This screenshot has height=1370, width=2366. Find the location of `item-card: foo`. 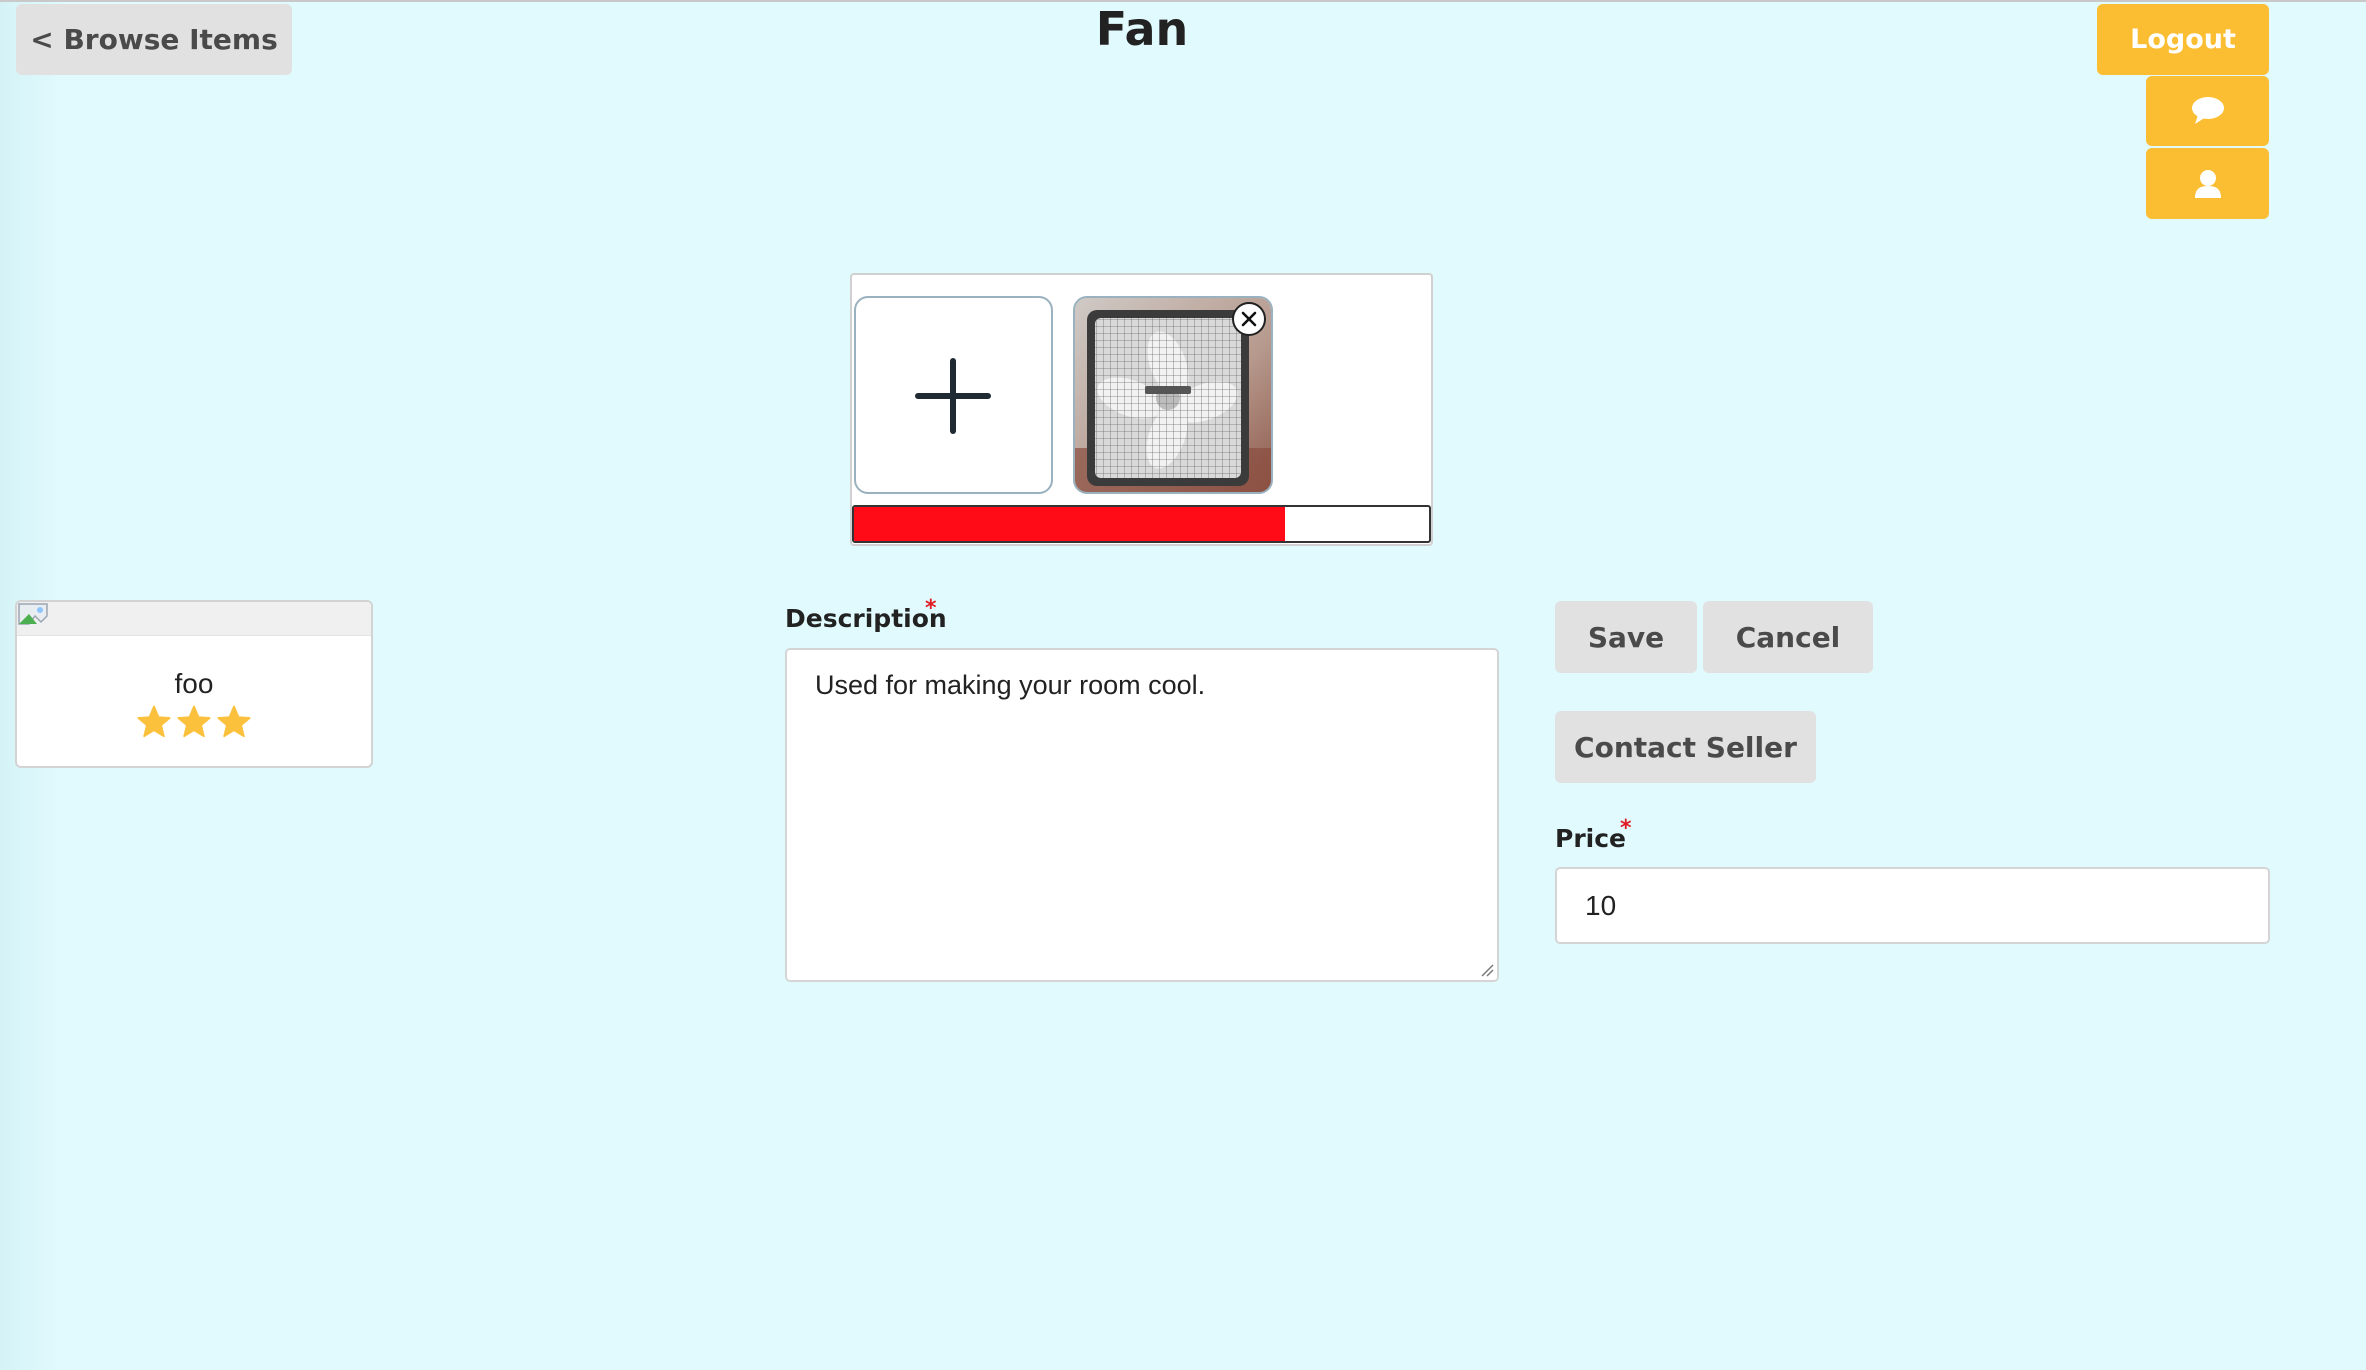

item-card: foo is located at coordinates (194, 684).